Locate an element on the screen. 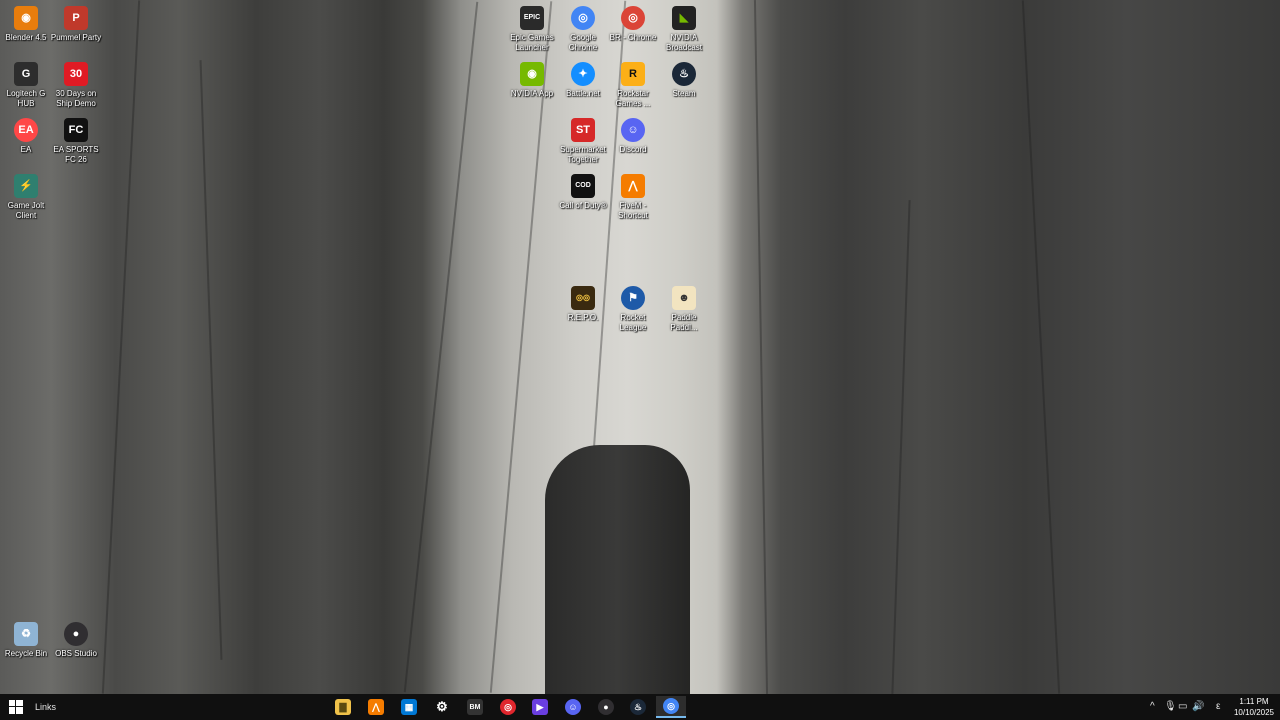 Image resolution: width=1280 pixels, height=720 pixels. desktop-icon-repo: ◎◎ R.E.P.O. is located at coordinates (583, 303).